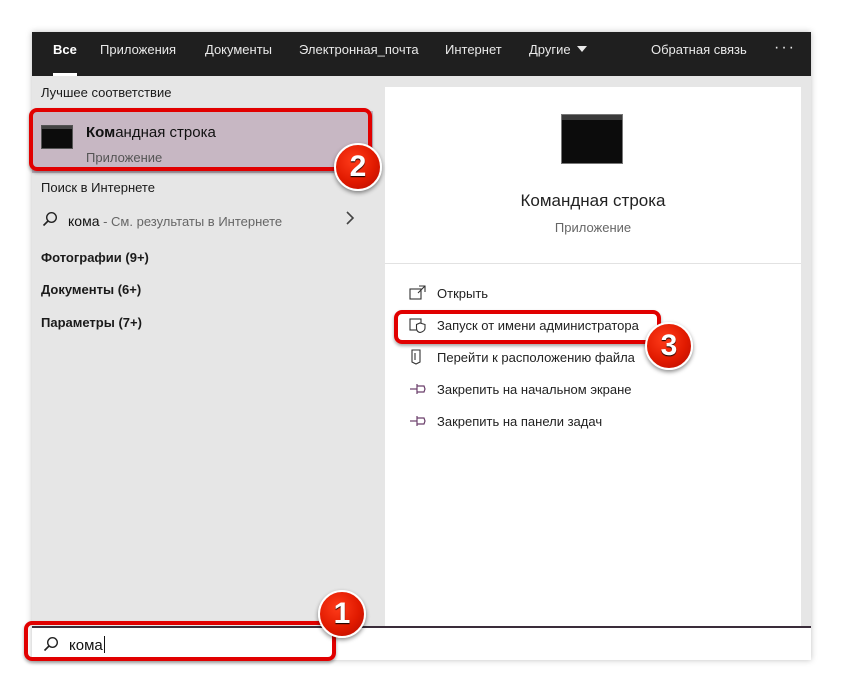 The height and width of the screenshot is (693, 843). What do you see at coordinates (91, 289) in the screenshot?
I see `category-documents: Документы (6+)` at bounding box center [91, 289].